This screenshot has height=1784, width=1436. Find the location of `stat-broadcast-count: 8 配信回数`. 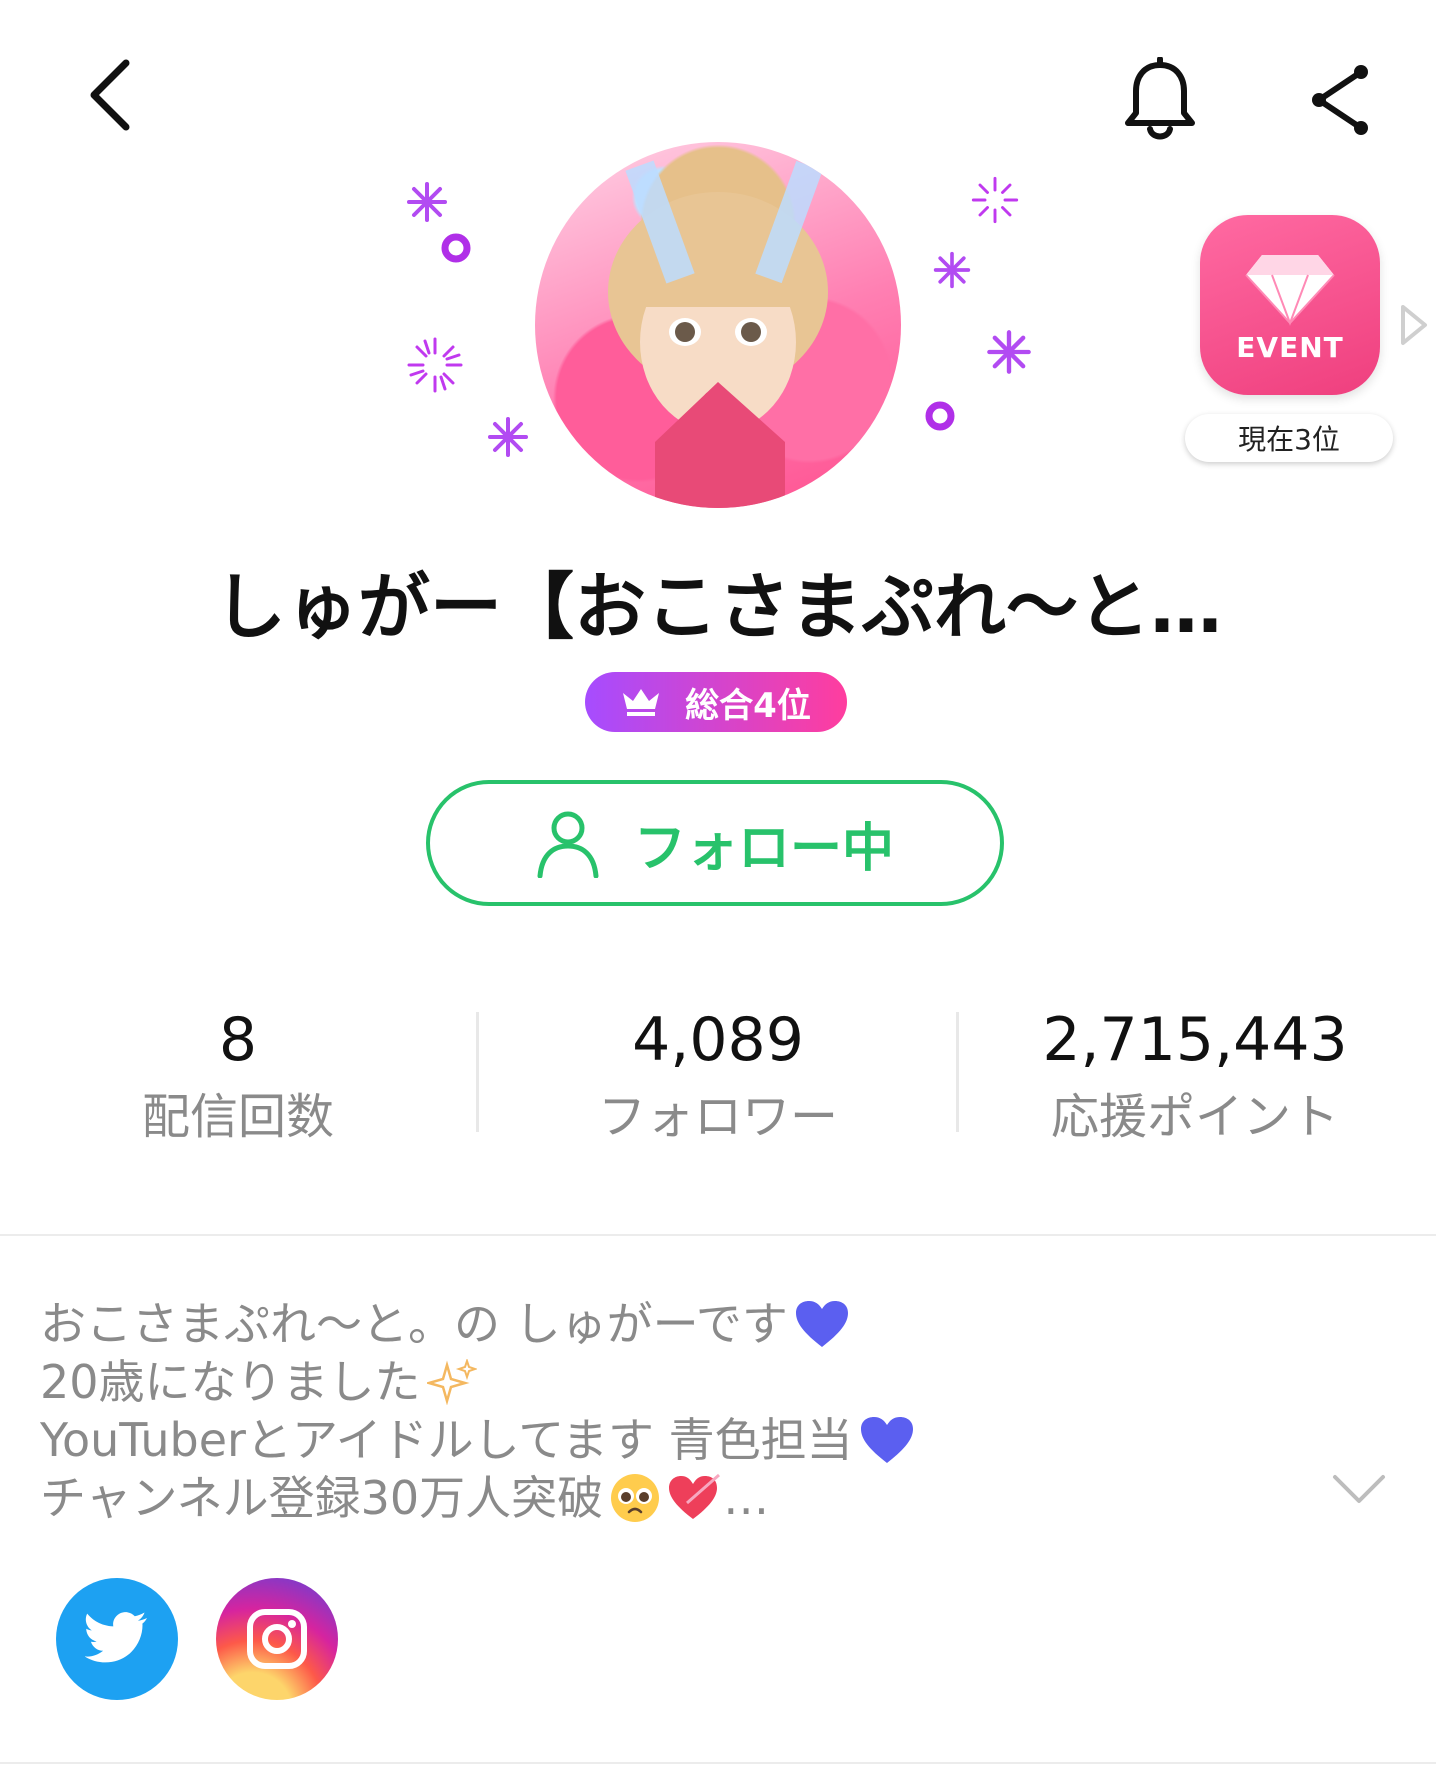

stat-broadcast-count: 8 配信回数 is located at coordinates (238, 1076).